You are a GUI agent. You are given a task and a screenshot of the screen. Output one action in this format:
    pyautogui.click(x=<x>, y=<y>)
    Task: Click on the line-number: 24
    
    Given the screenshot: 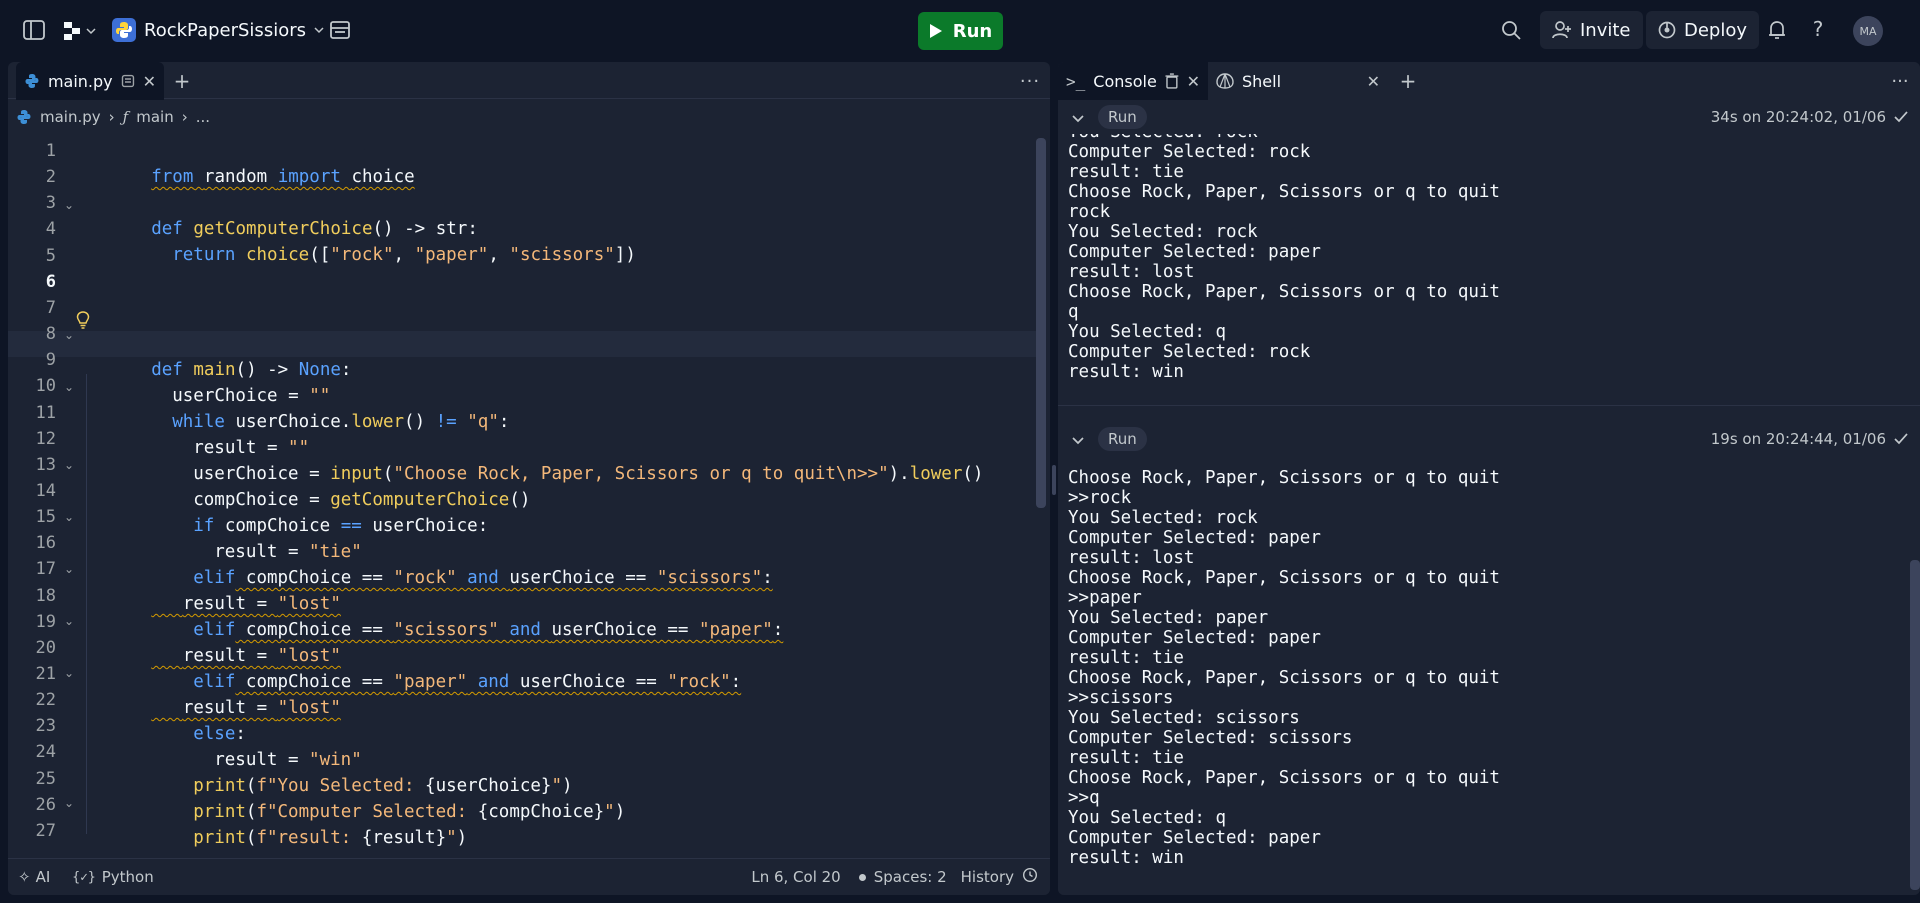 What is the action you would take?
    pyautogui.click(x=45, y=752)
    